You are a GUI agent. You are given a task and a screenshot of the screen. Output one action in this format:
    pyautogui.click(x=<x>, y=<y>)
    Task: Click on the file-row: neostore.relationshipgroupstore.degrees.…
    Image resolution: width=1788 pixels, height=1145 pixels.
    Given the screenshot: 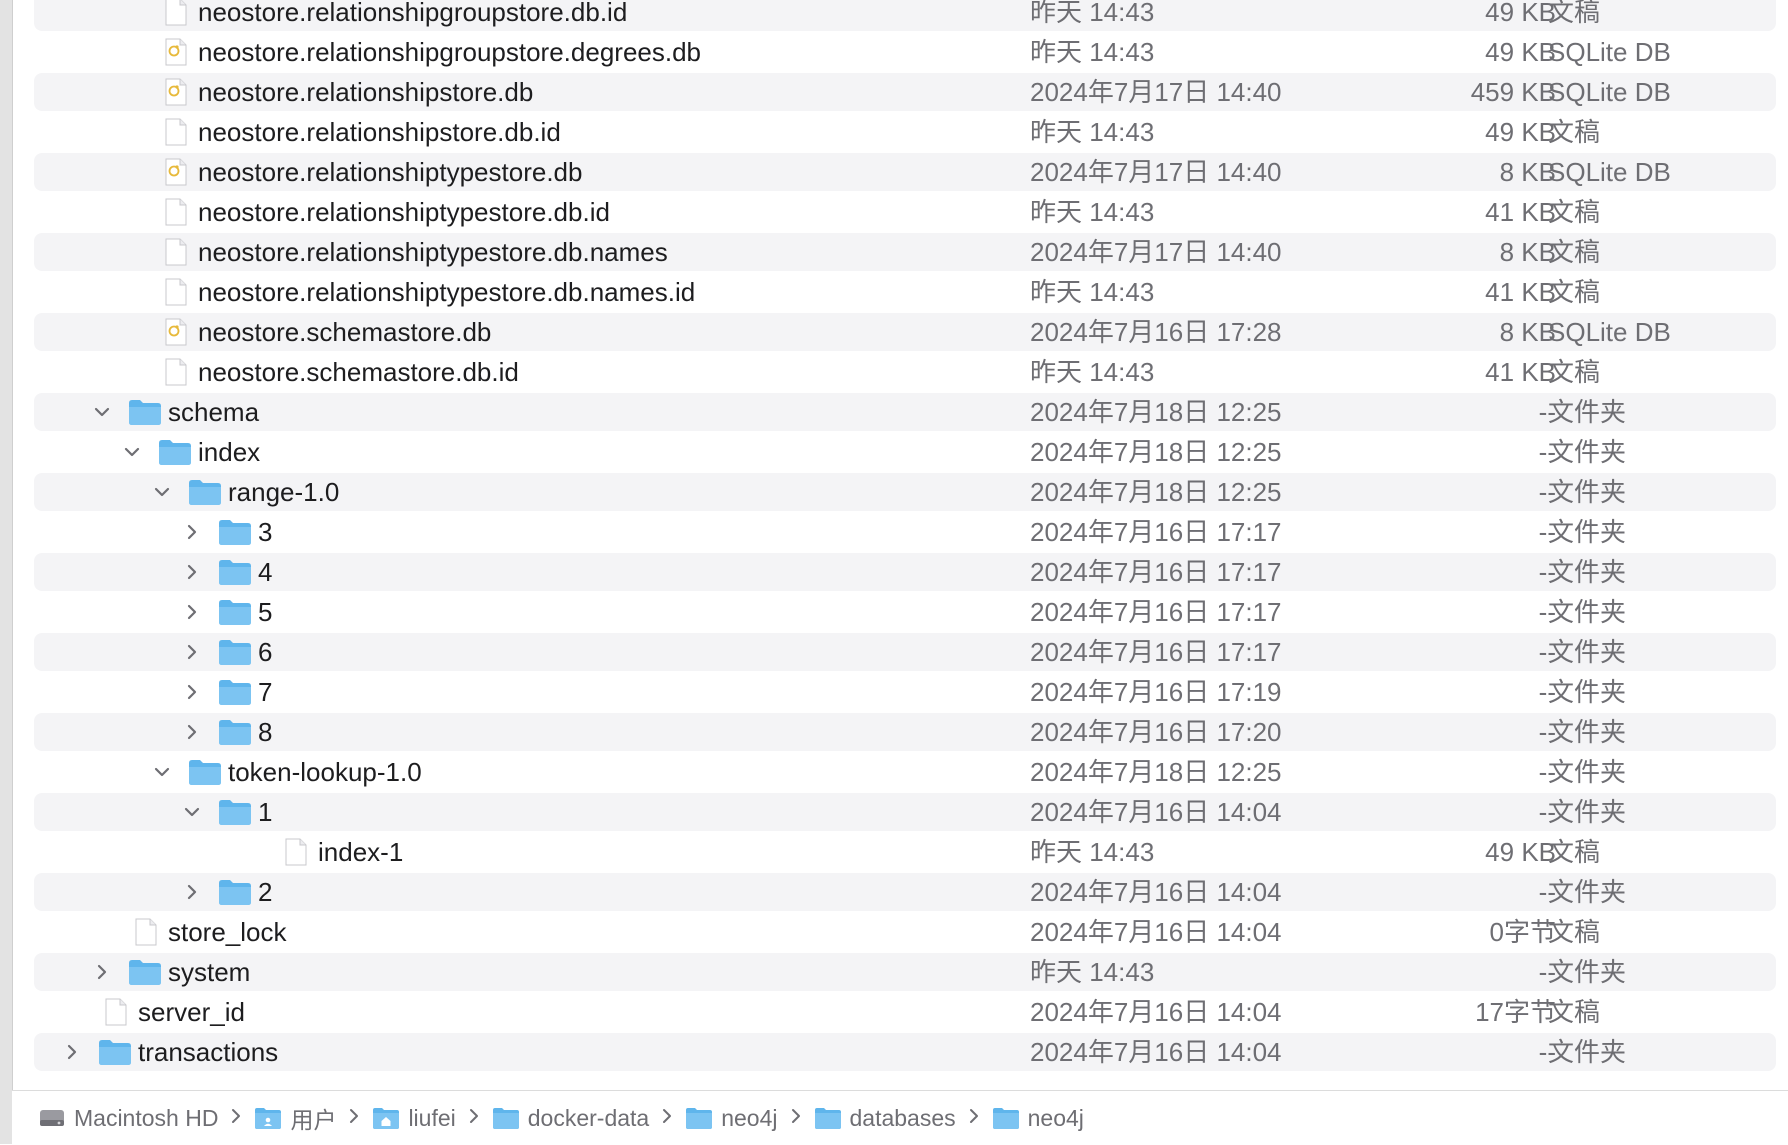 What is the action you would take?
    pyautogui.click(x=905, y=52)
    